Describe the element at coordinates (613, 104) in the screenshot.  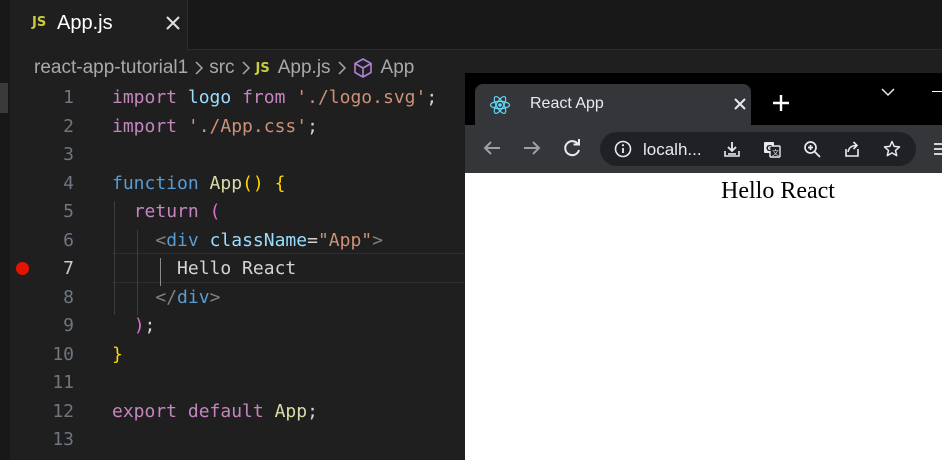
I see `browser-tab: React App` at that location.